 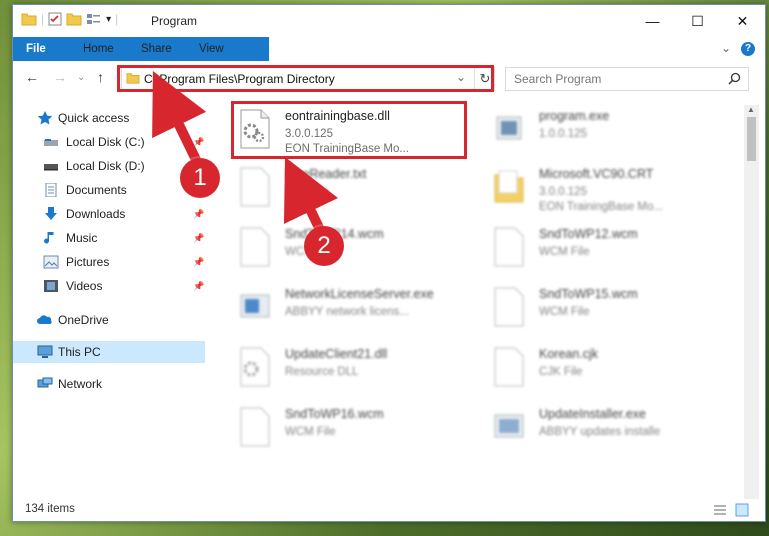 What do you see at coordinates (245, 154) in the screenshot?
I see `annotation-arrows` at bounding box center [245, 154].